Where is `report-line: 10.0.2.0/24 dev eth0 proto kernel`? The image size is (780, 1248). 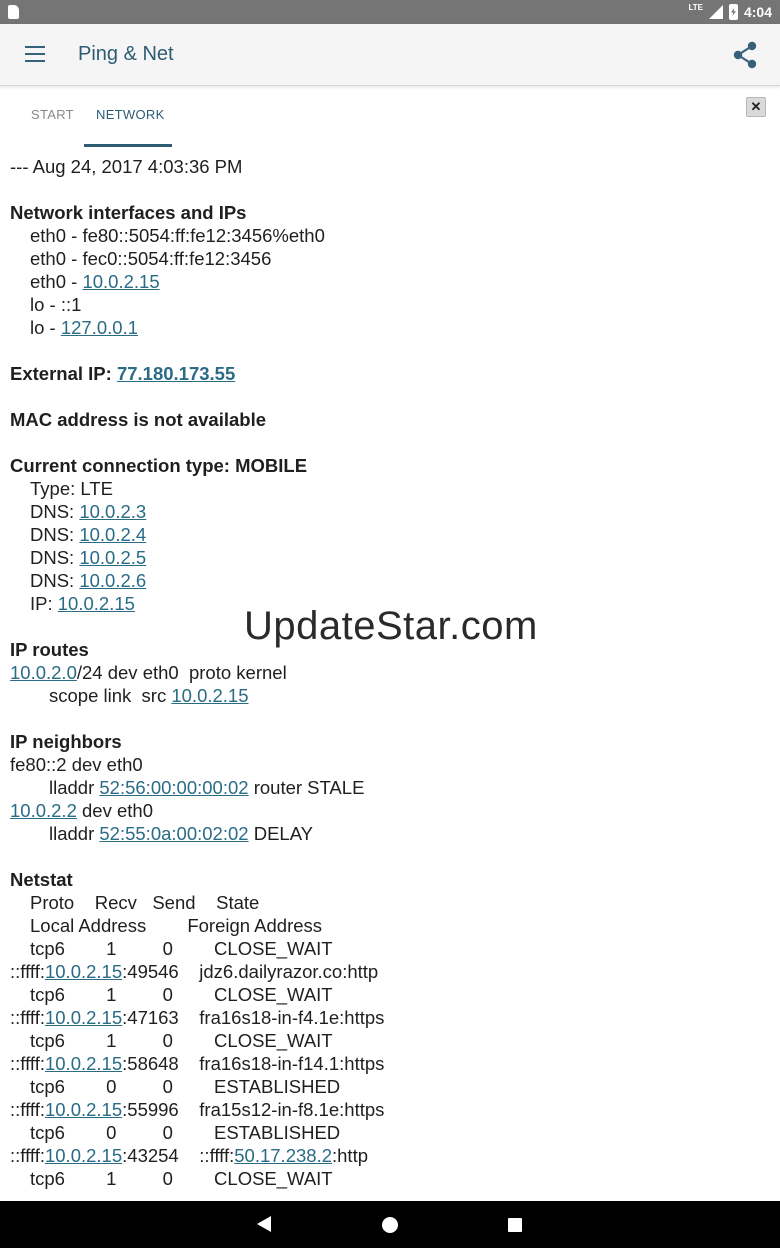 report-line: 10.0.2.0/24 dev eth0 proto kernel is located at coordinates (390, 672).